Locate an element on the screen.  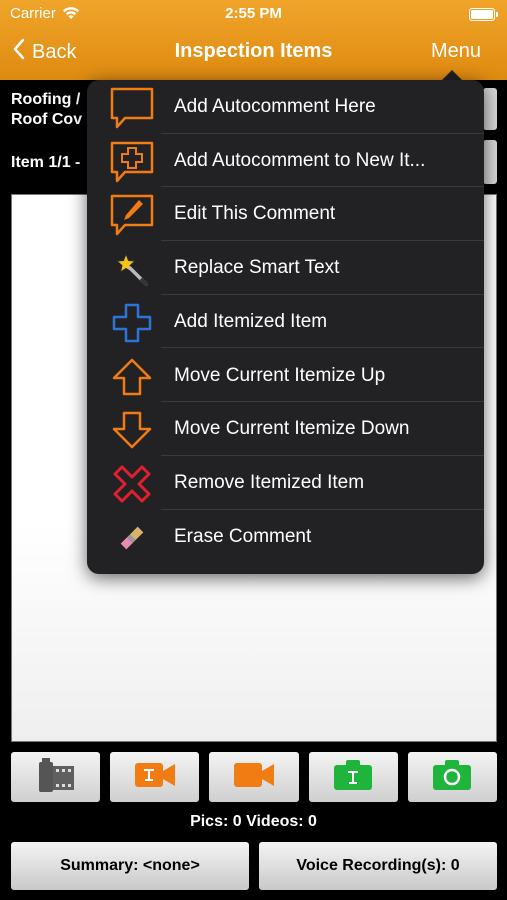
menu-item-add-itemized: Add Itemized Item is located at coordinates (285, 322).